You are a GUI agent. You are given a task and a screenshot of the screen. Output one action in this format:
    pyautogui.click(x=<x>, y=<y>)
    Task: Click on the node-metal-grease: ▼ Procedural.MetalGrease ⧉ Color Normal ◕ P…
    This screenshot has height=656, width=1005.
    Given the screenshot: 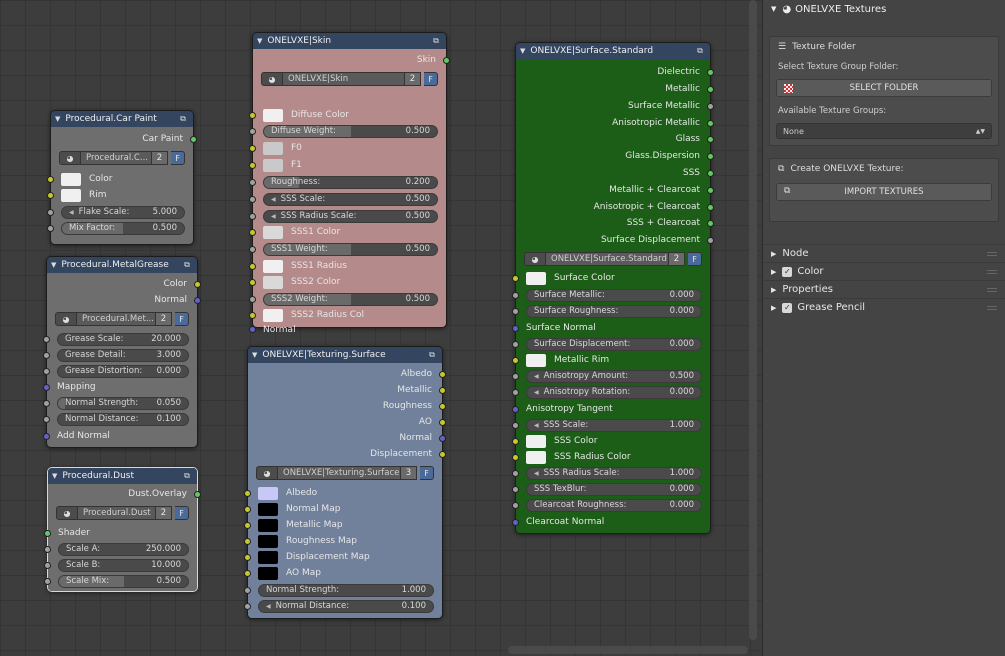 What is the action you would take?
    pyautogui.click(x=122, y=352)
    